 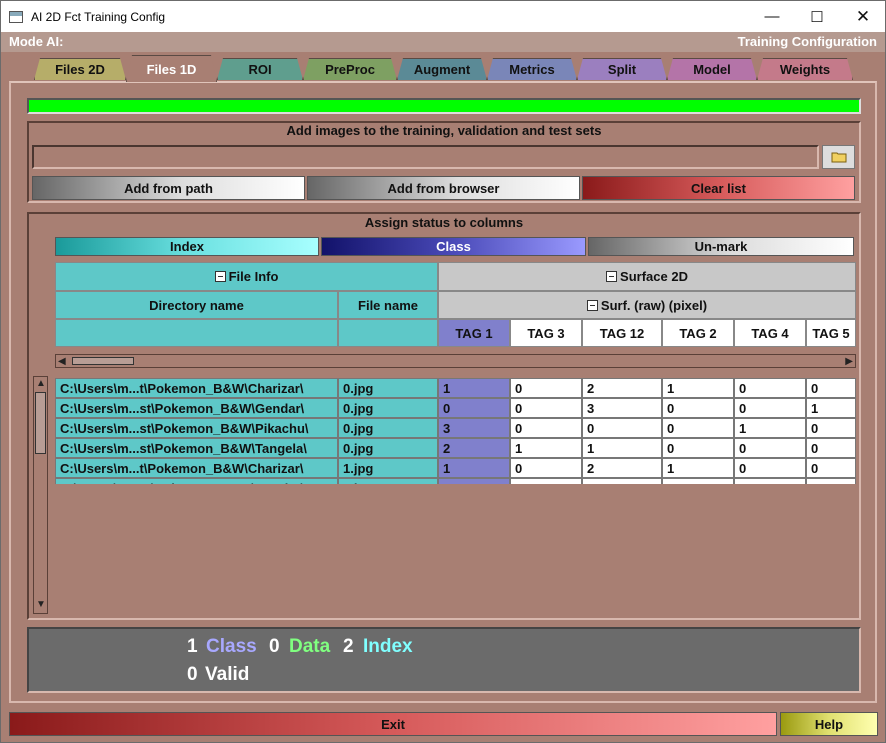 What do you see at coordinates (721, 246) in the screenshot?
I see `unmark-button: Un-mark` at bounding box center [721, 246].